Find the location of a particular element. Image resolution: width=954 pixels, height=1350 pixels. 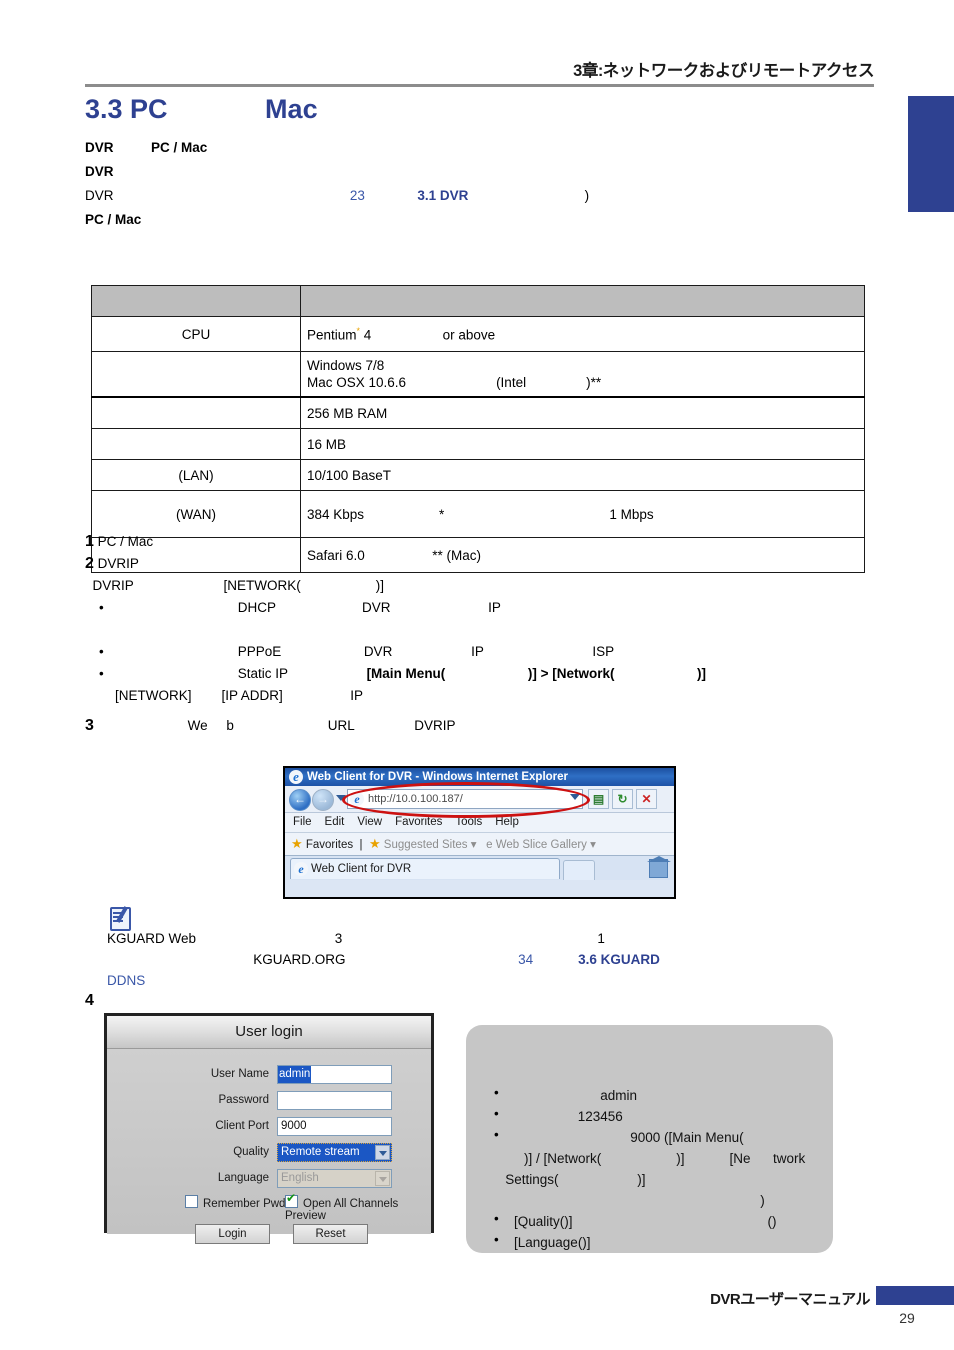

tab-favicon-icon: e is located at coordinates (301, 869).